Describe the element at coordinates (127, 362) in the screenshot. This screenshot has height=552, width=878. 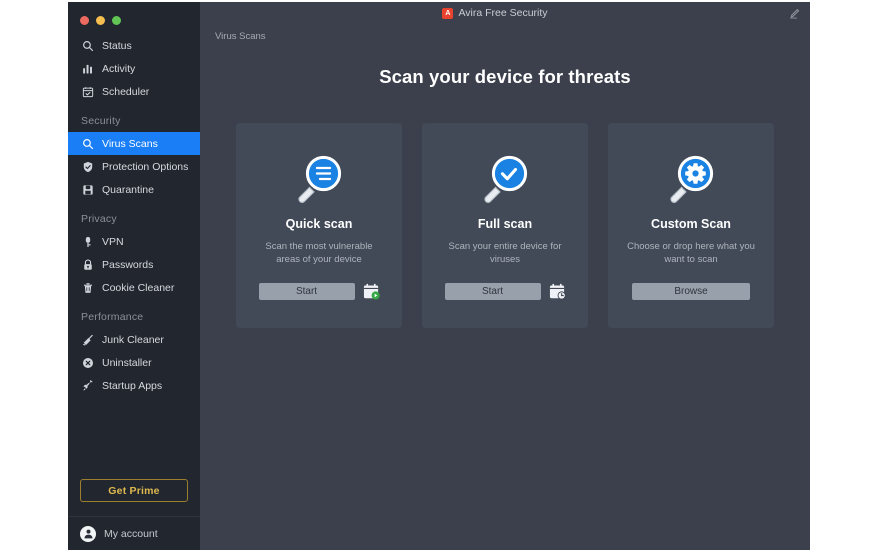
I see `sidebar-item-label: Uninstaller` at that location.